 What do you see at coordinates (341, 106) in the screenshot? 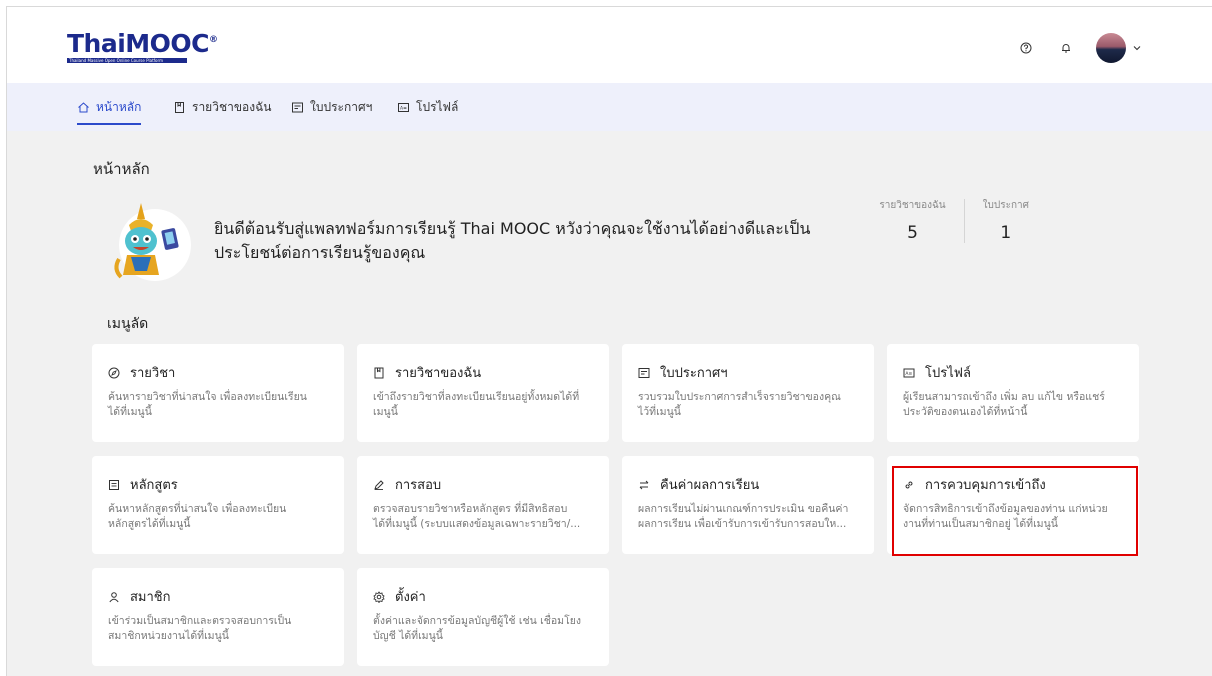
I see `nav-label: ใบประกาศฯ` at bounding box center [341, 106].